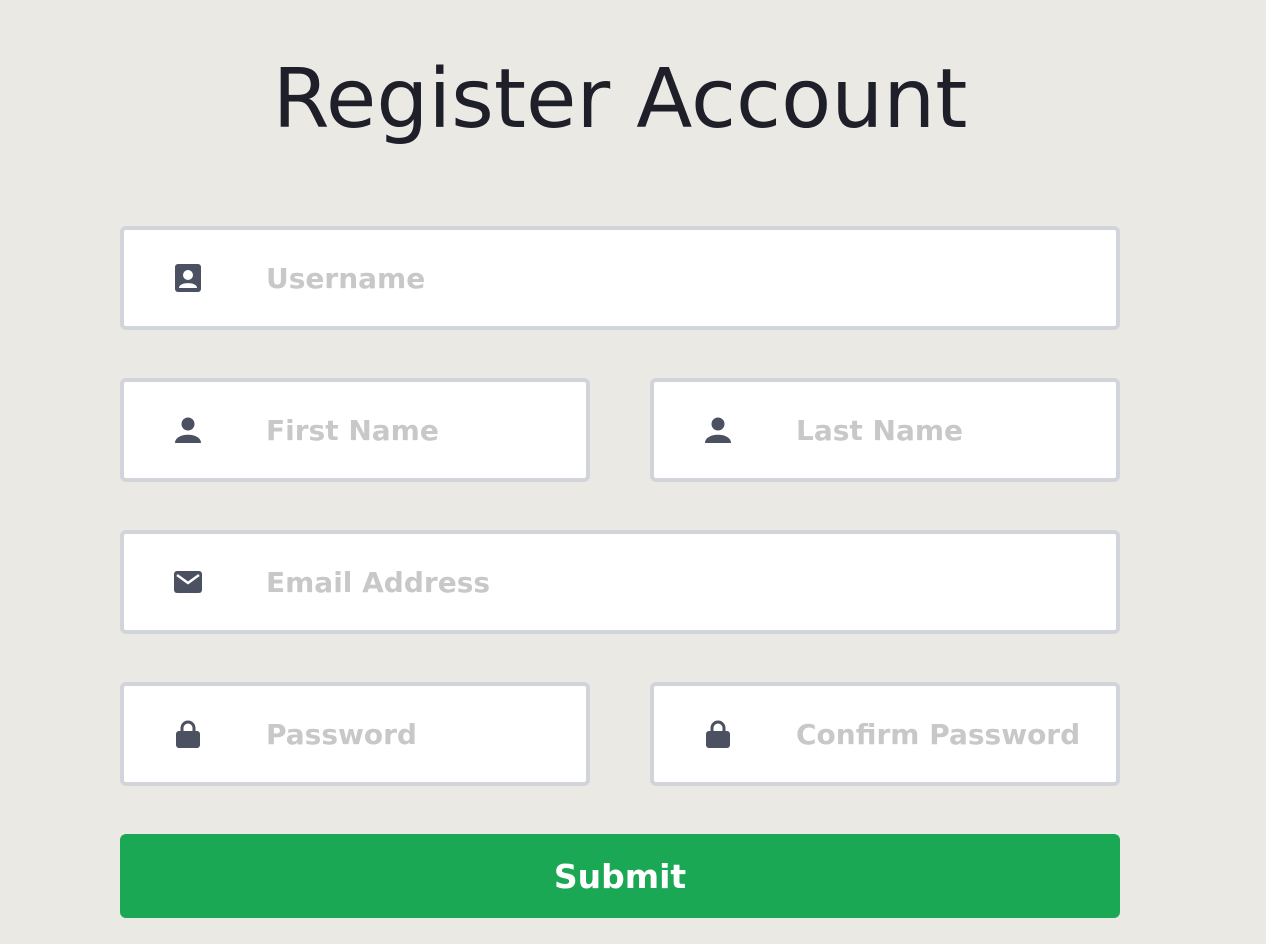 The image size is (1266, 944). I want to click on last-name-field, so click(885, 430).